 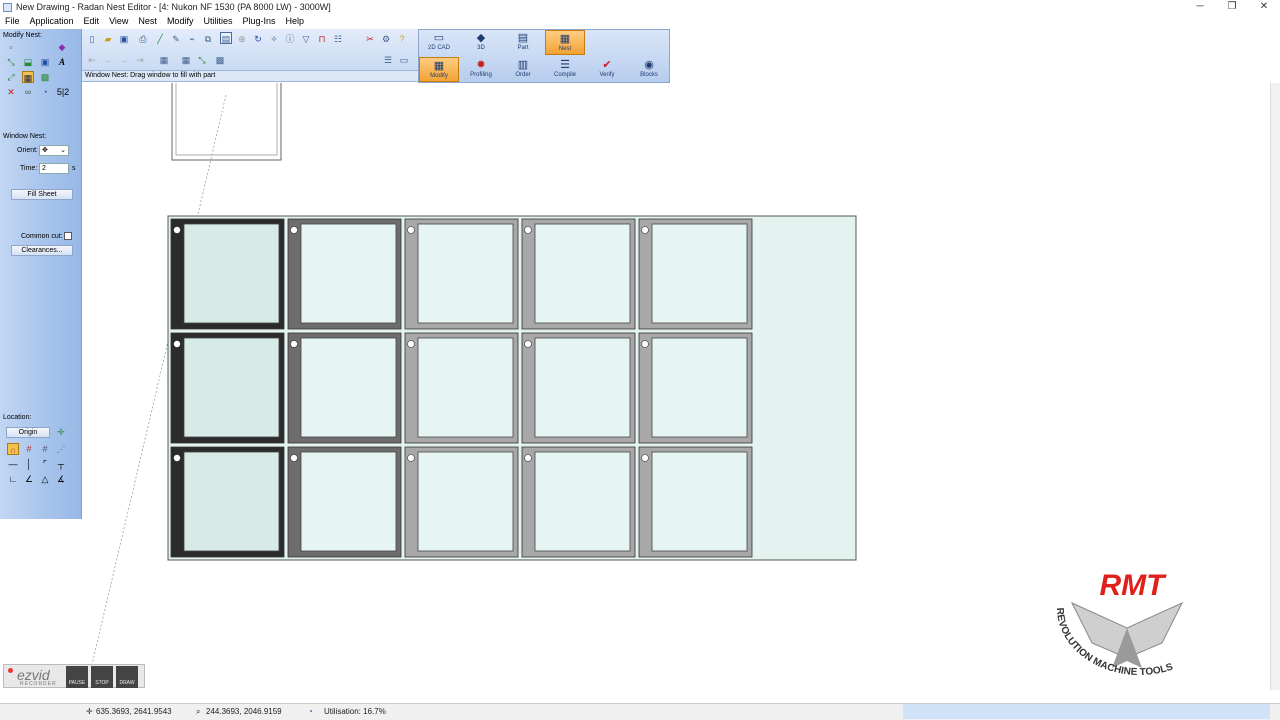 I want to click on menu-help: Help, so click(x=295, y=22).